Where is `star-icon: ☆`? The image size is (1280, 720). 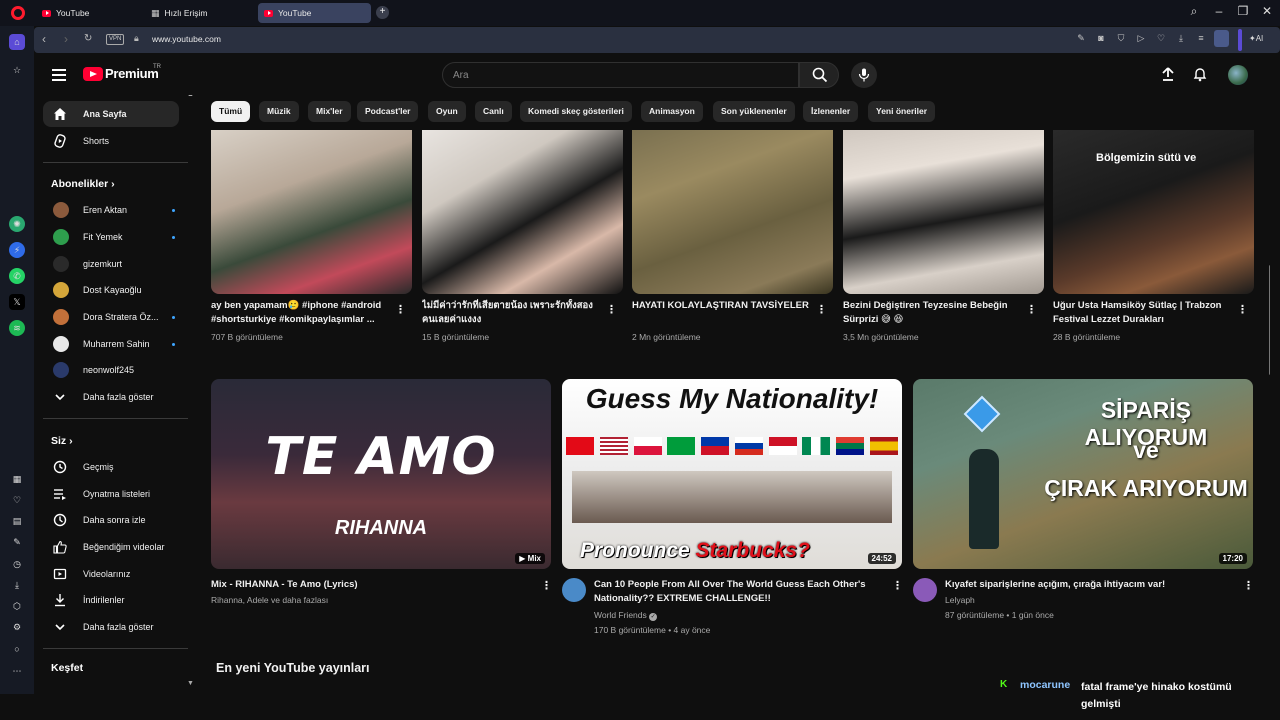
star-icon: ☆ is located at coordinates (17, 70).